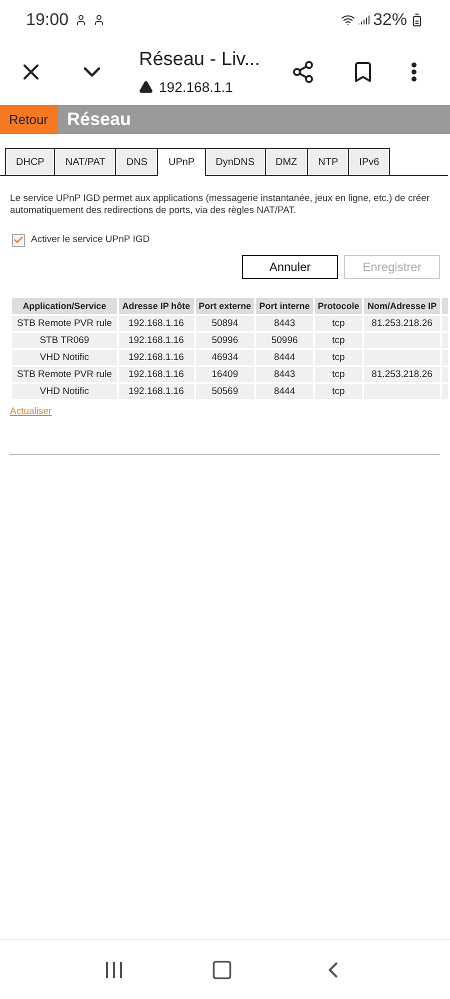 Image resolution: width=450 pixels, height=999 pixels. What do you see at coordinates (225, 392) in the screenshot?
I see `table-cell: 50569` at bounding box center [225, 392].